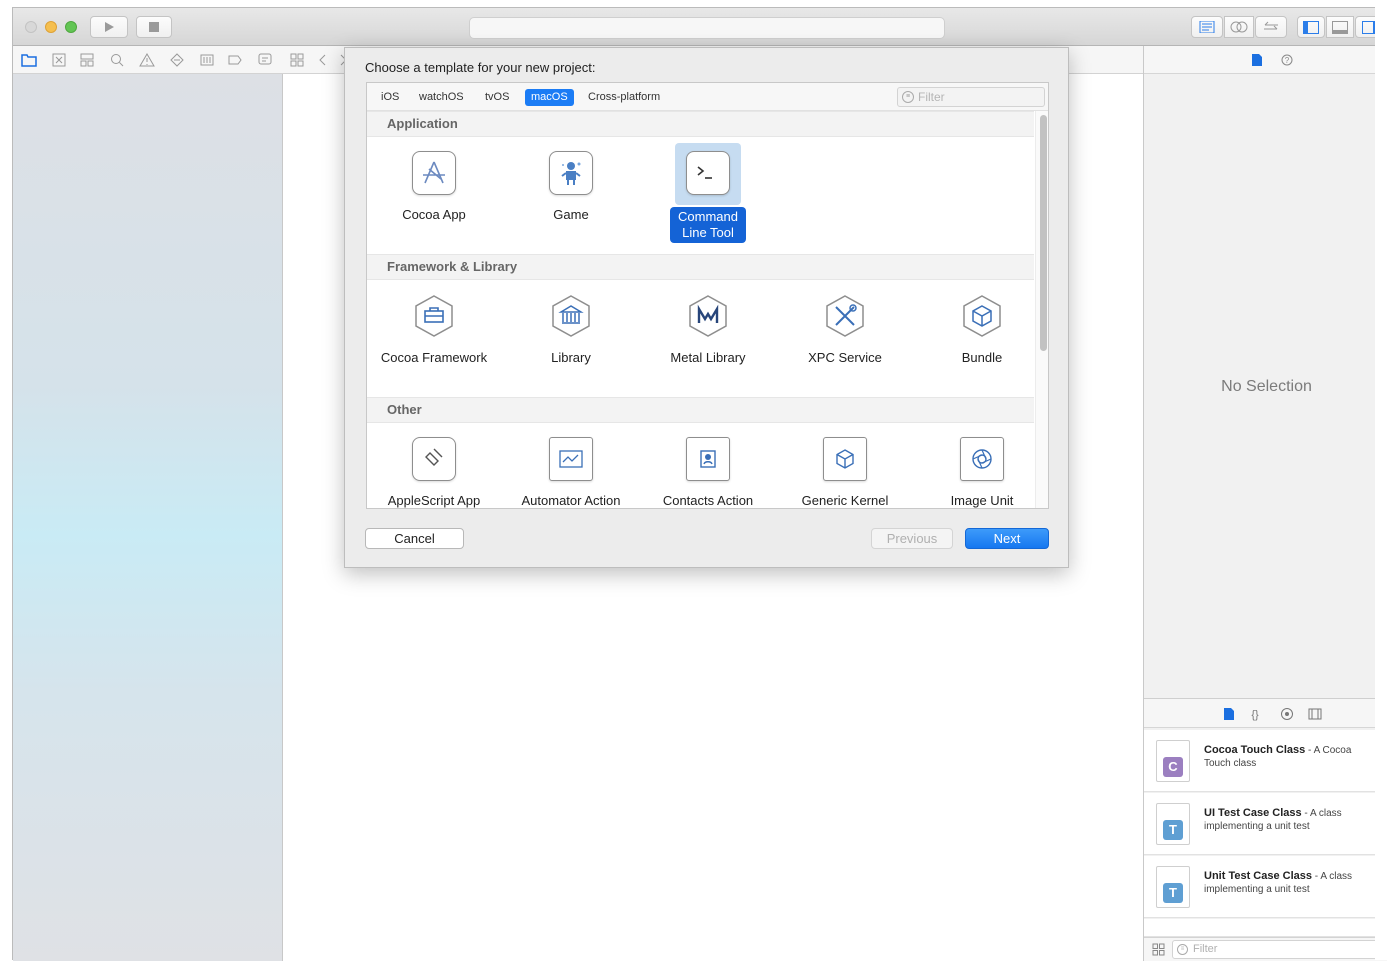  Describe the element at coordinates (154, 27) in the screenshot. I see `stop-button` at that location.